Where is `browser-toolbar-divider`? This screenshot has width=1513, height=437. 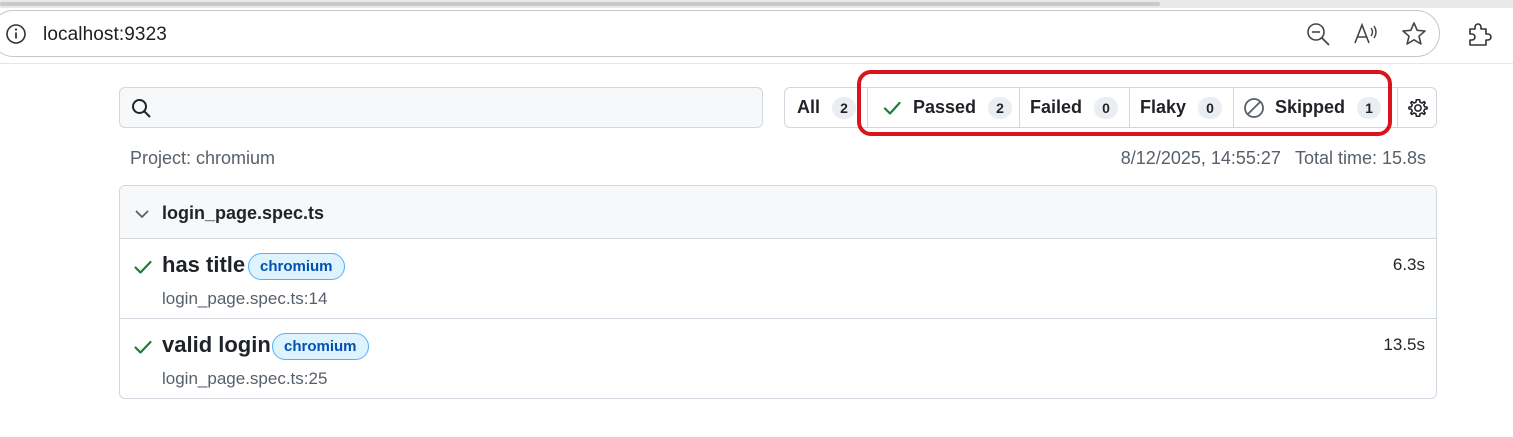 browser-toolbar-divider is located at coordinates (756, 63).